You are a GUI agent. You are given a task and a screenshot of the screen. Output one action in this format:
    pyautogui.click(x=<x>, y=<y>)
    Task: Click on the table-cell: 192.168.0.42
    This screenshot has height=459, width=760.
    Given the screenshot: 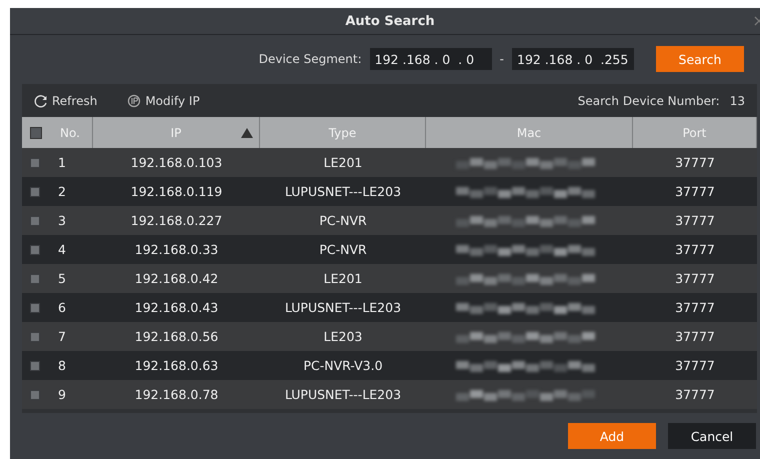 What is the action you would take?
    pyautogui.click(x=176, y=278)
    